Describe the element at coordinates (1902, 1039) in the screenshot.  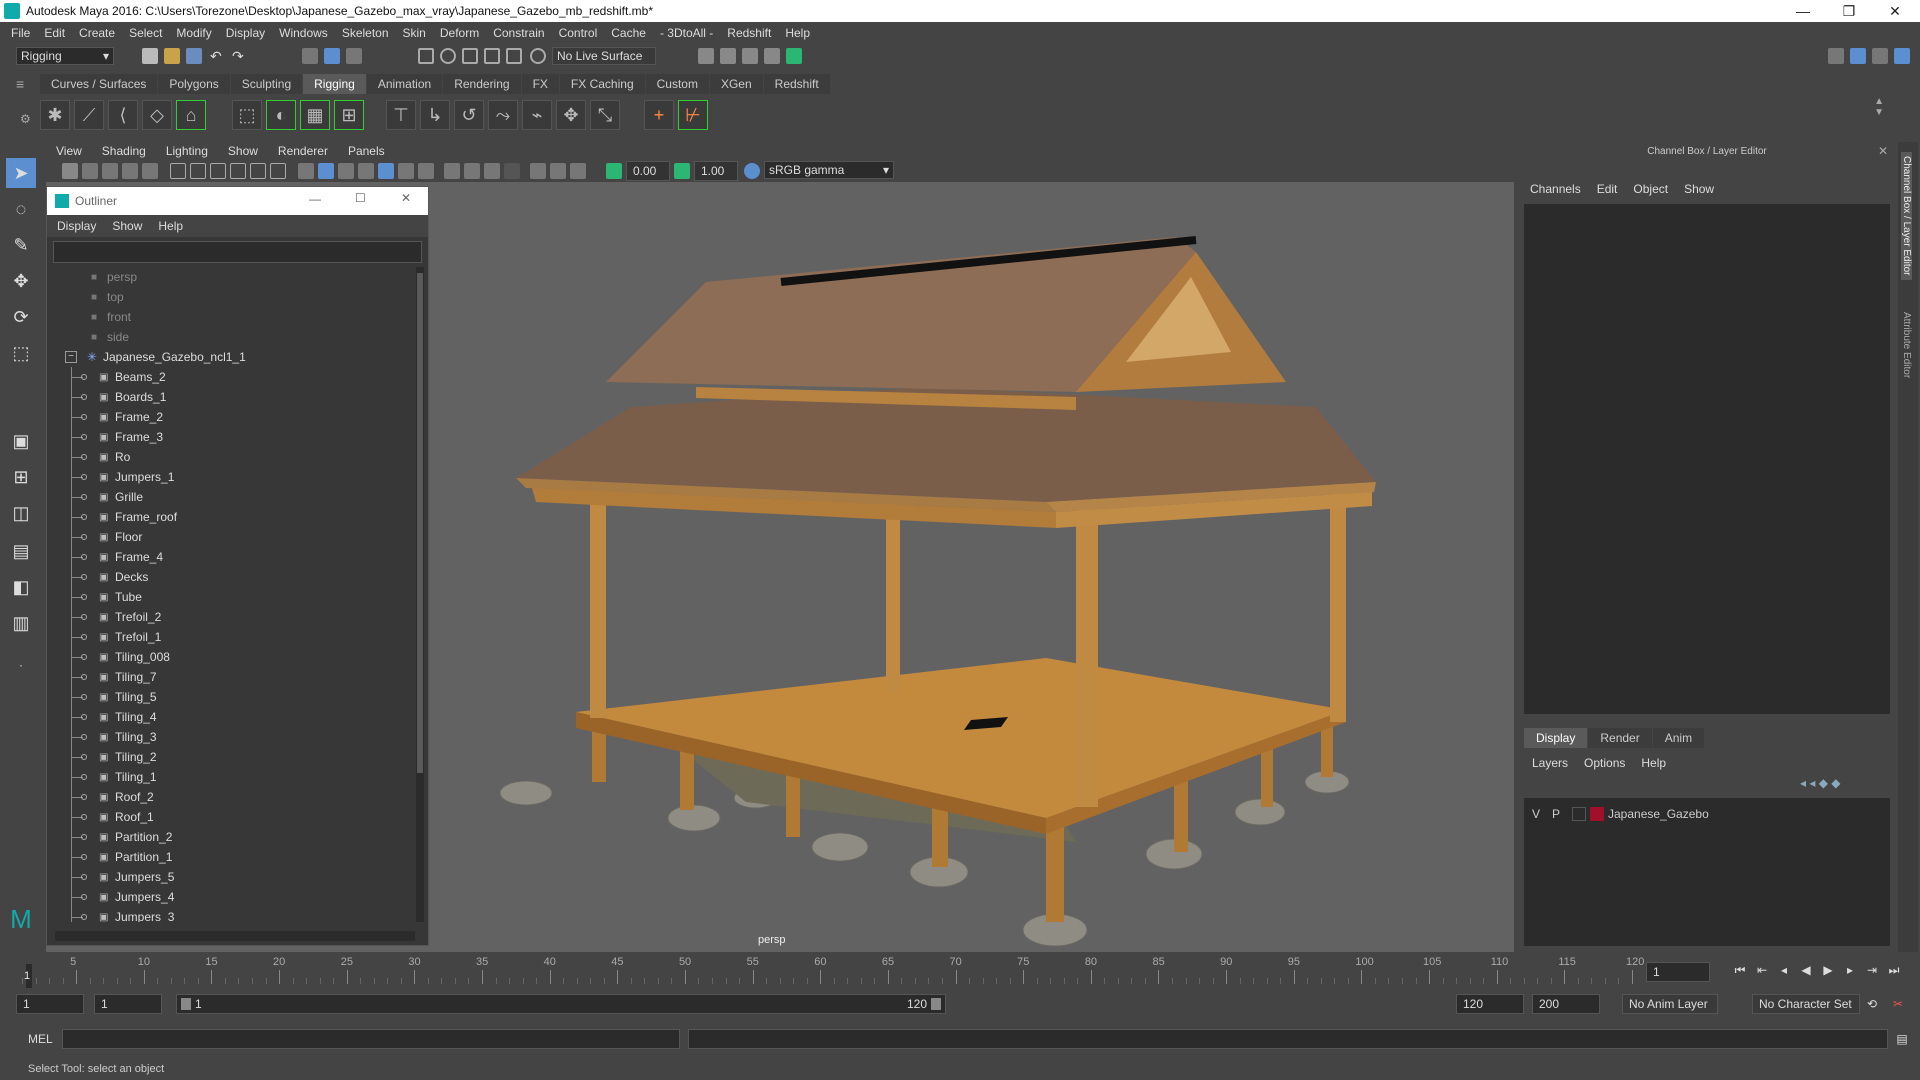
I see `script-editor-icon: ▤` at that location.